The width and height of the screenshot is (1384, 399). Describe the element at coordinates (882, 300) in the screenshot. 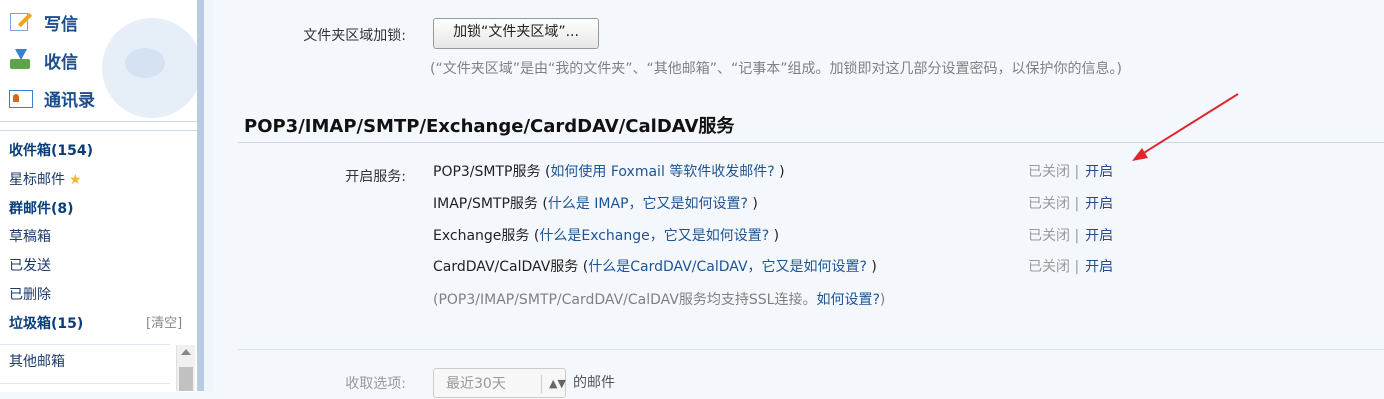

I see `ssl-note-close: )` at that location.